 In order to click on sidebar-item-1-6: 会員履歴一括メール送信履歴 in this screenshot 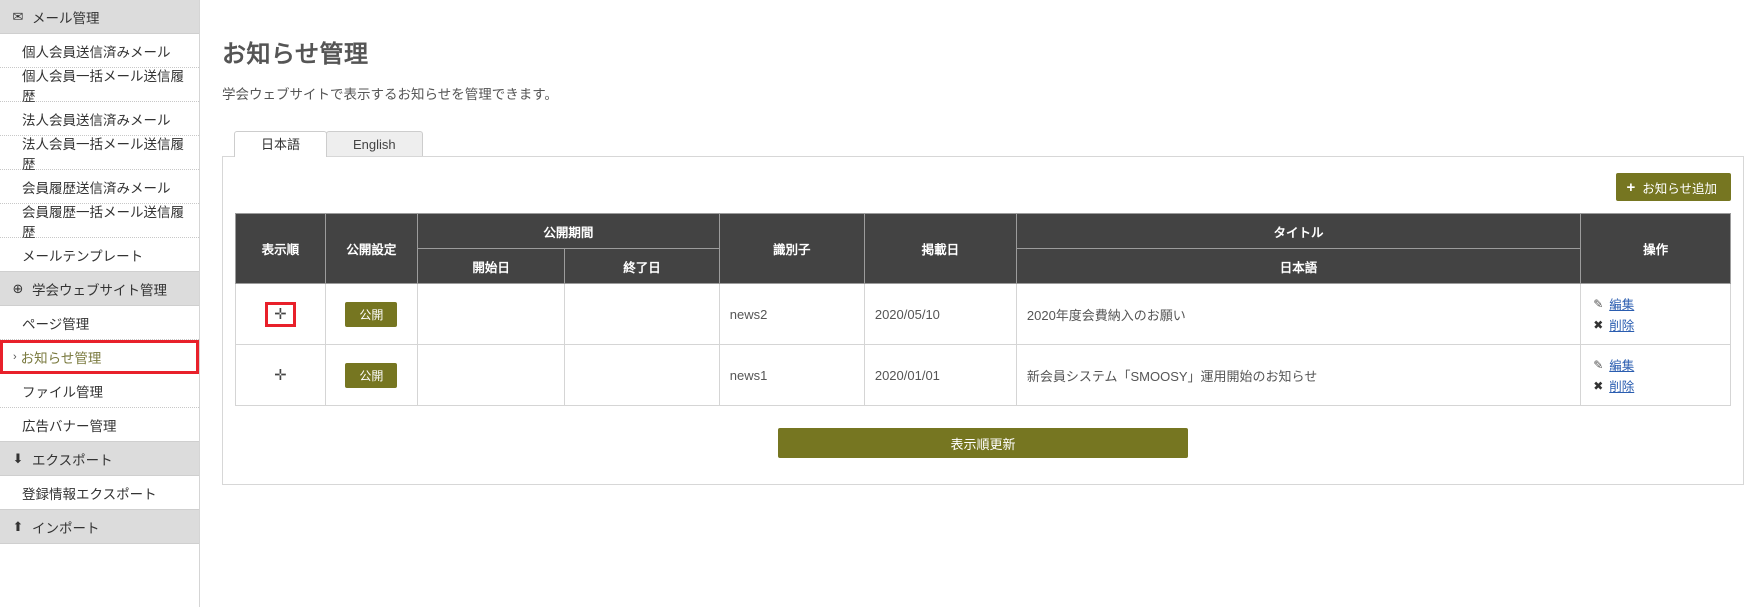, I will do `click(99, 222)`.